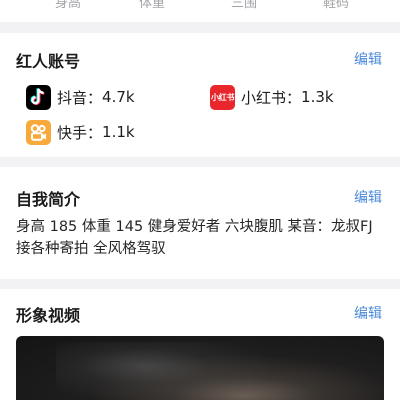 This screenshot has height=400, width=400. I want to click on xiaohongshu-icon: 小红书, so click(222, 97).